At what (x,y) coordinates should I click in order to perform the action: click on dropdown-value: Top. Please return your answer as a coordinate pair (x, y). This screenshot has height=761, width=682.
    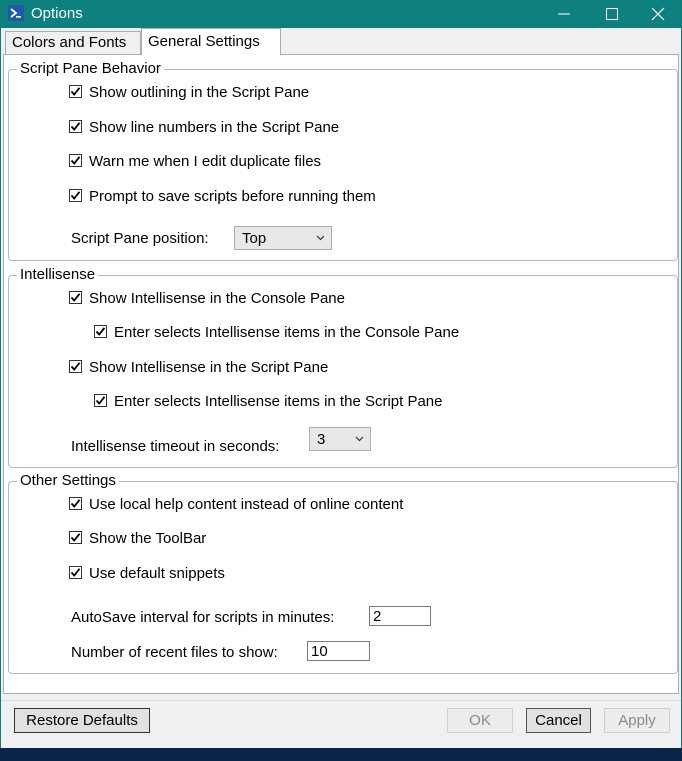
    Looking at the image, I should click on (254, 238).